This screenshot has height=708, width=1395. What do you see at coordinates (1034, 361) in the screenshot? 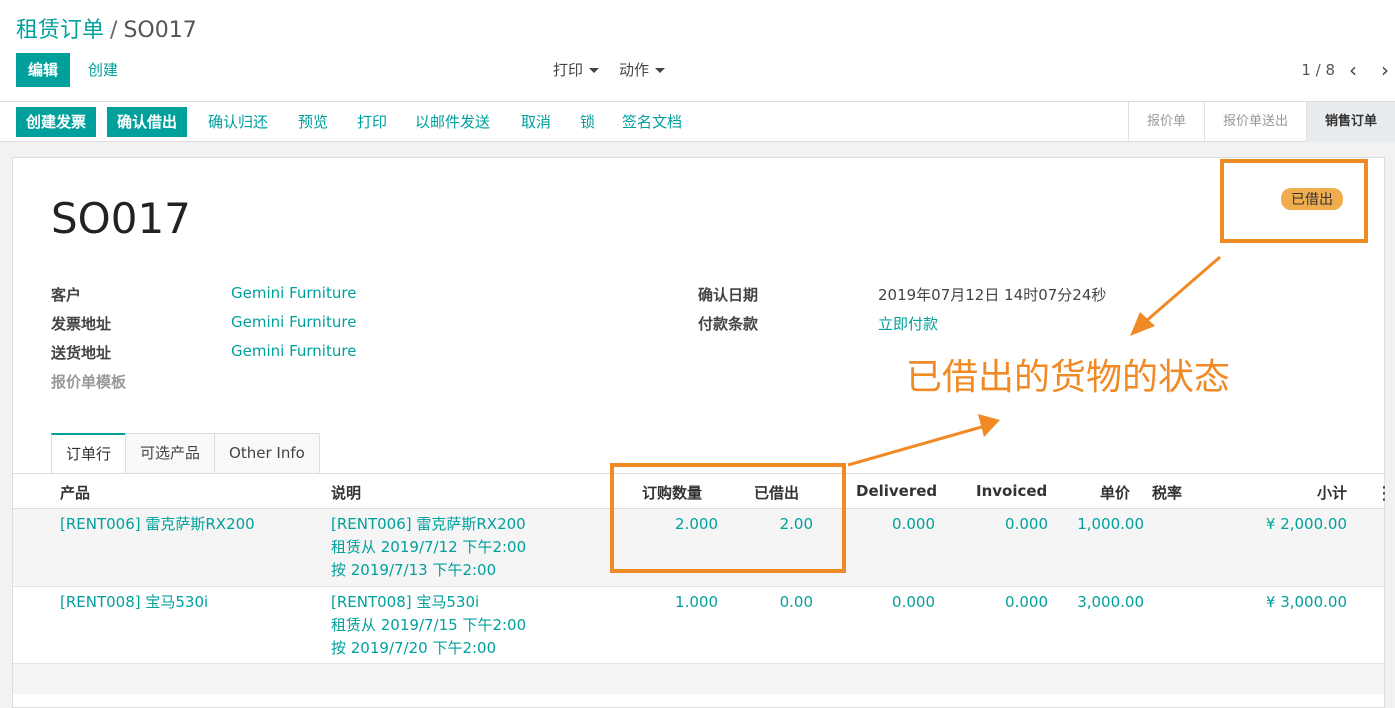
I see `annotation-arrows` at bounding box center [1034, 361].